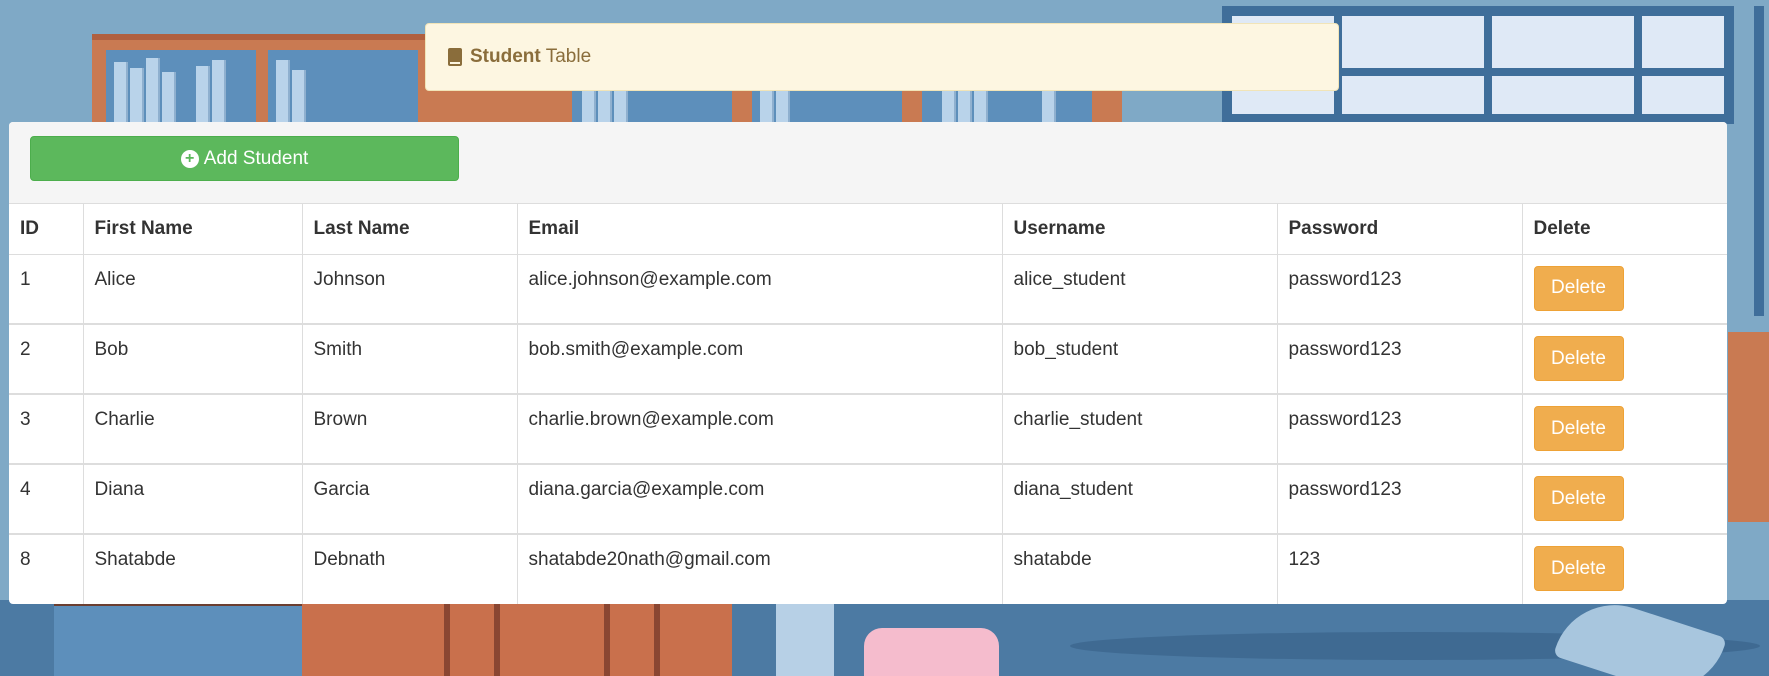 Image resolution: width=1769 pixels, height=676 pixels. I want to click on background-cabinet, so click(517, 638).